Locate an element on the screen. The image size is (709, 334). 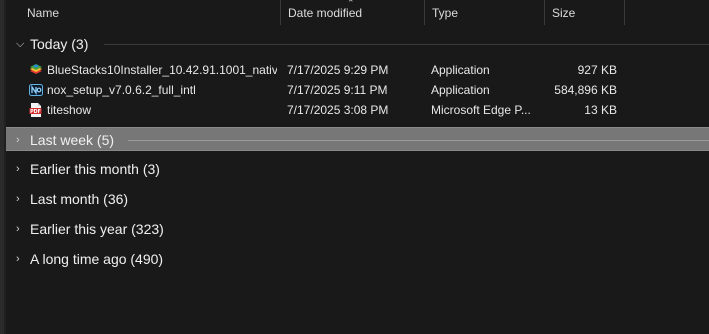
chevron-down-icon: ⌵ is located at coordinates (23, 44).